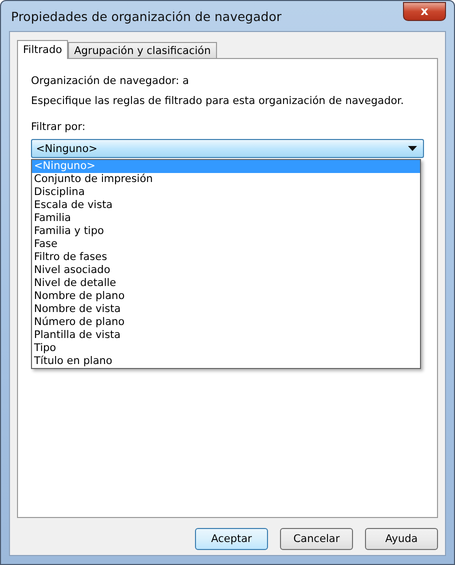 This screenshot has width=455, height=565. Describe the element at coordinates (58, 127) in the screenshot. I see `filter-label: Filtrar por:` at that location.